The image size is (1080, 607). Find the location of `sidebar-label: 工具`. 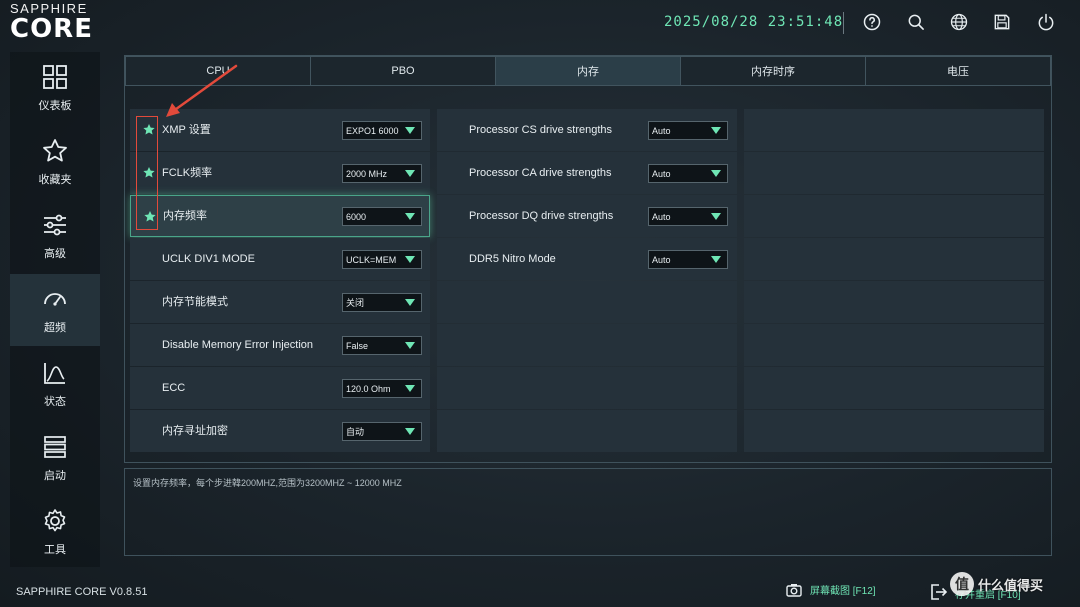

sidebar-label: 工具 is located at coordinates (55, 550).